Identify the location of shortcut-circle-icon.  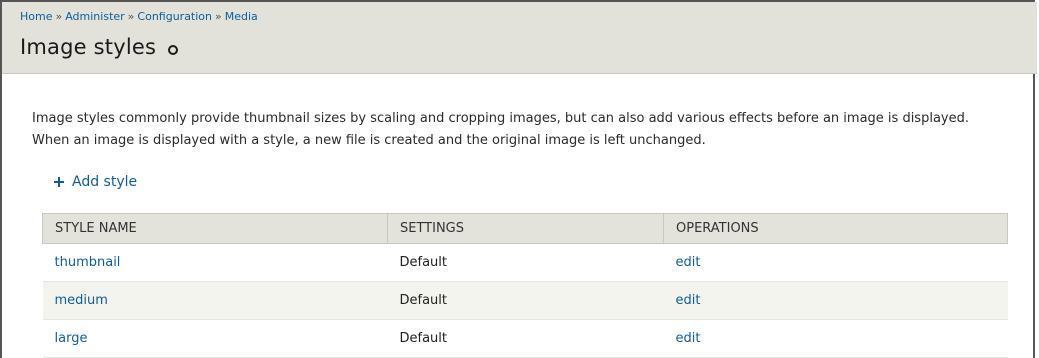
(173, 50).